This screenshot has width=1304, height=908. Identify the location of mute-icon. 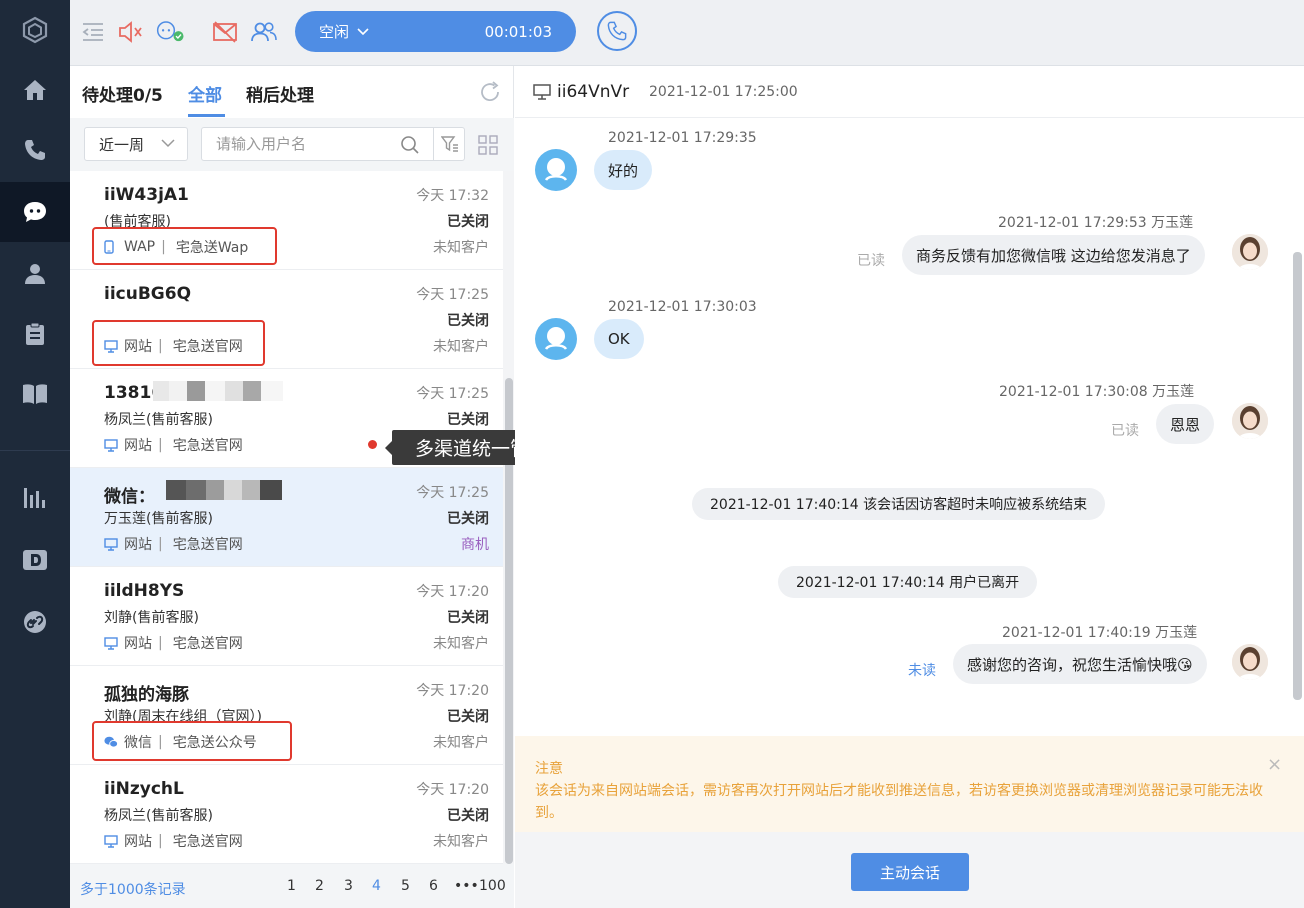
(130, 32).